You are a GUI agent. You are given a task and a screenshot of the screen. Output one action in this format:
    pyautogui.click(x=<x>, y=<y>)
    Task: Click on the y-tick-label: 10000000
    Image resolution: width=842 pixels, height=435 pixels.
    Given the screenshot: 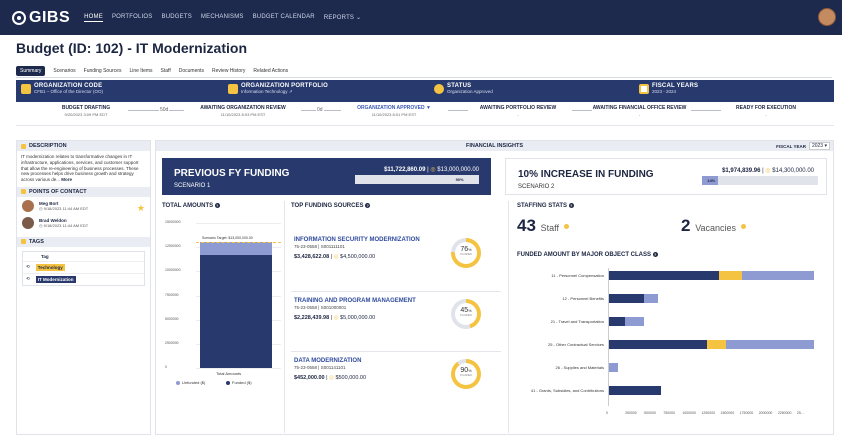 What is the action you would take?
    pyautogui.click(x=173, y=270)
    